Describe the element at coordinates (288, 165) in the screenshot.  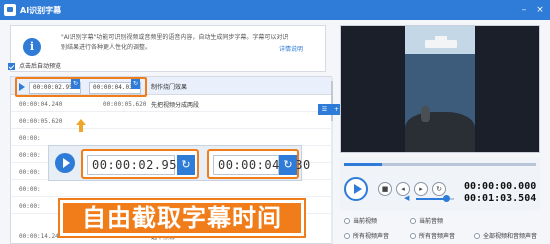
I see `zoom-set-end-icon: ↻` at that location.